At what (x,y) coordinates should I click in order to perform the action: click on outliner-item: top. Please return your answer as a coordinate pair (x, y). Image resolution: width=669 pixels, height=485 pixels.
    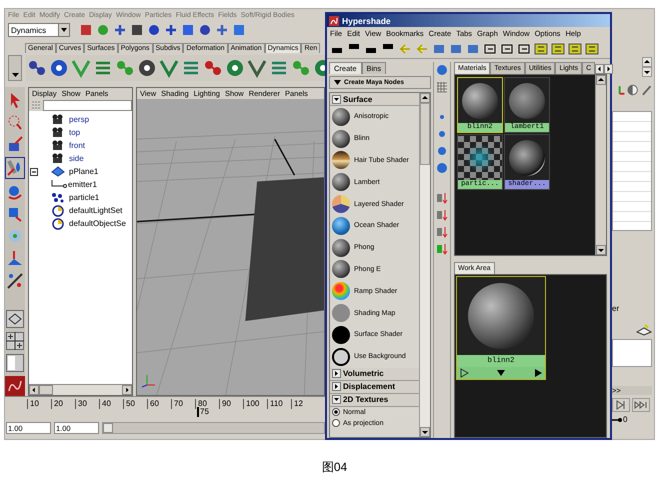
    Looking at the image, I should click on (74, 132).